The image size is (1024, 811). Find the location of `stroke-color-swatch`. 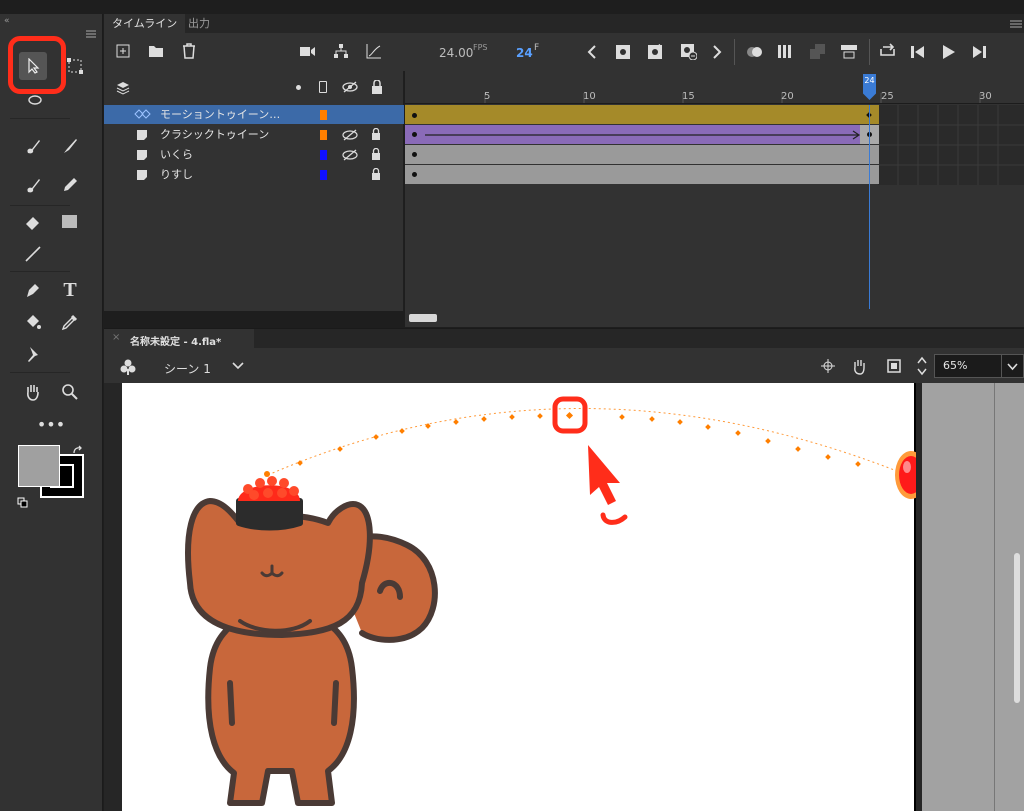

stroke-color-swatch is located at coordinates (39, 466).